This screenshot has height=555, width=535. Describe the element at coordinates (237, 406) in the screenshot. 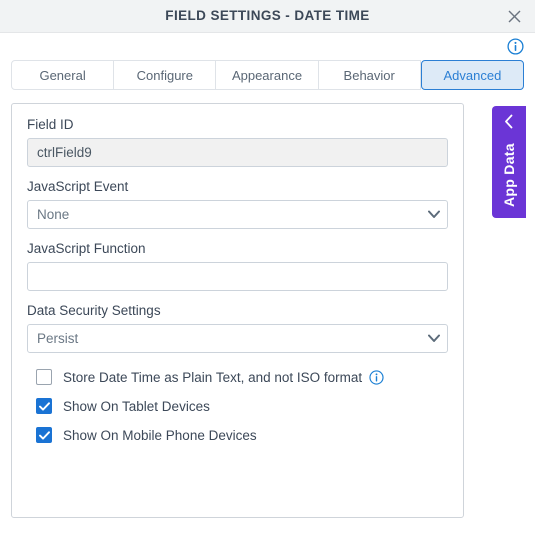

I see `checkbox-row-show-tablet: Show On Tablet Devices` at that location.